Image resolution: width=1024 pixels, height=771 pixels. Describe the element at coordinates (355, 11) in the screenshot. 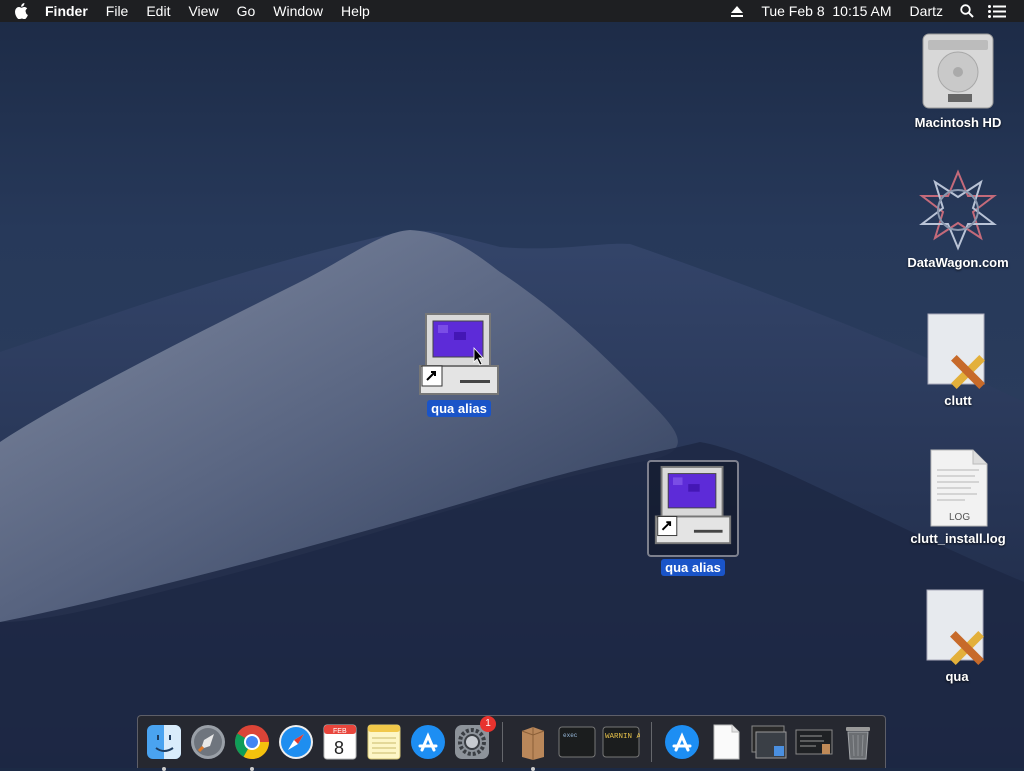

I see `menu-help: Help` at that location.